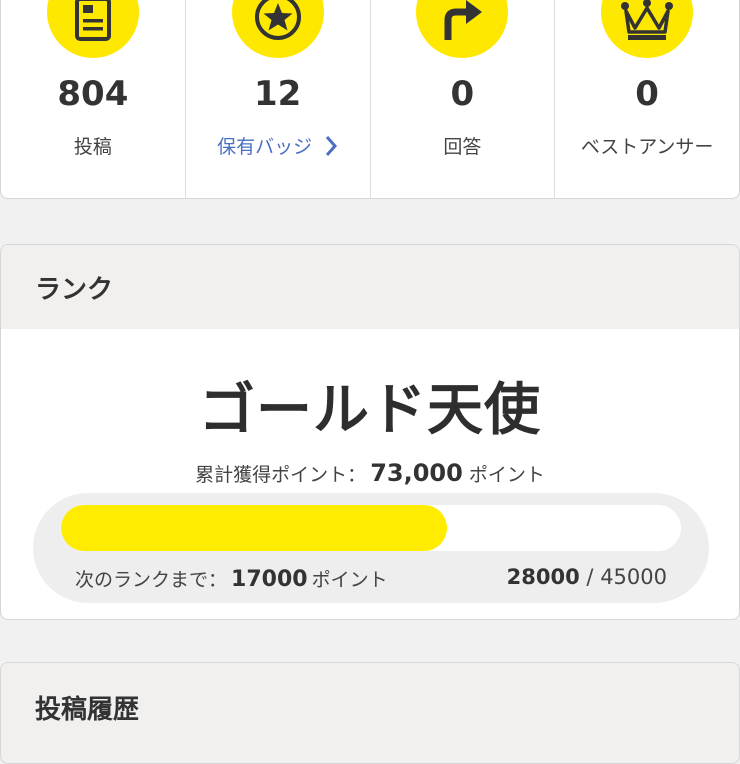 The width and height of the screenshot is (740, 764). Describe the element at coordinates (92, 20) in the screenshot. I see `document-icon` at that location.